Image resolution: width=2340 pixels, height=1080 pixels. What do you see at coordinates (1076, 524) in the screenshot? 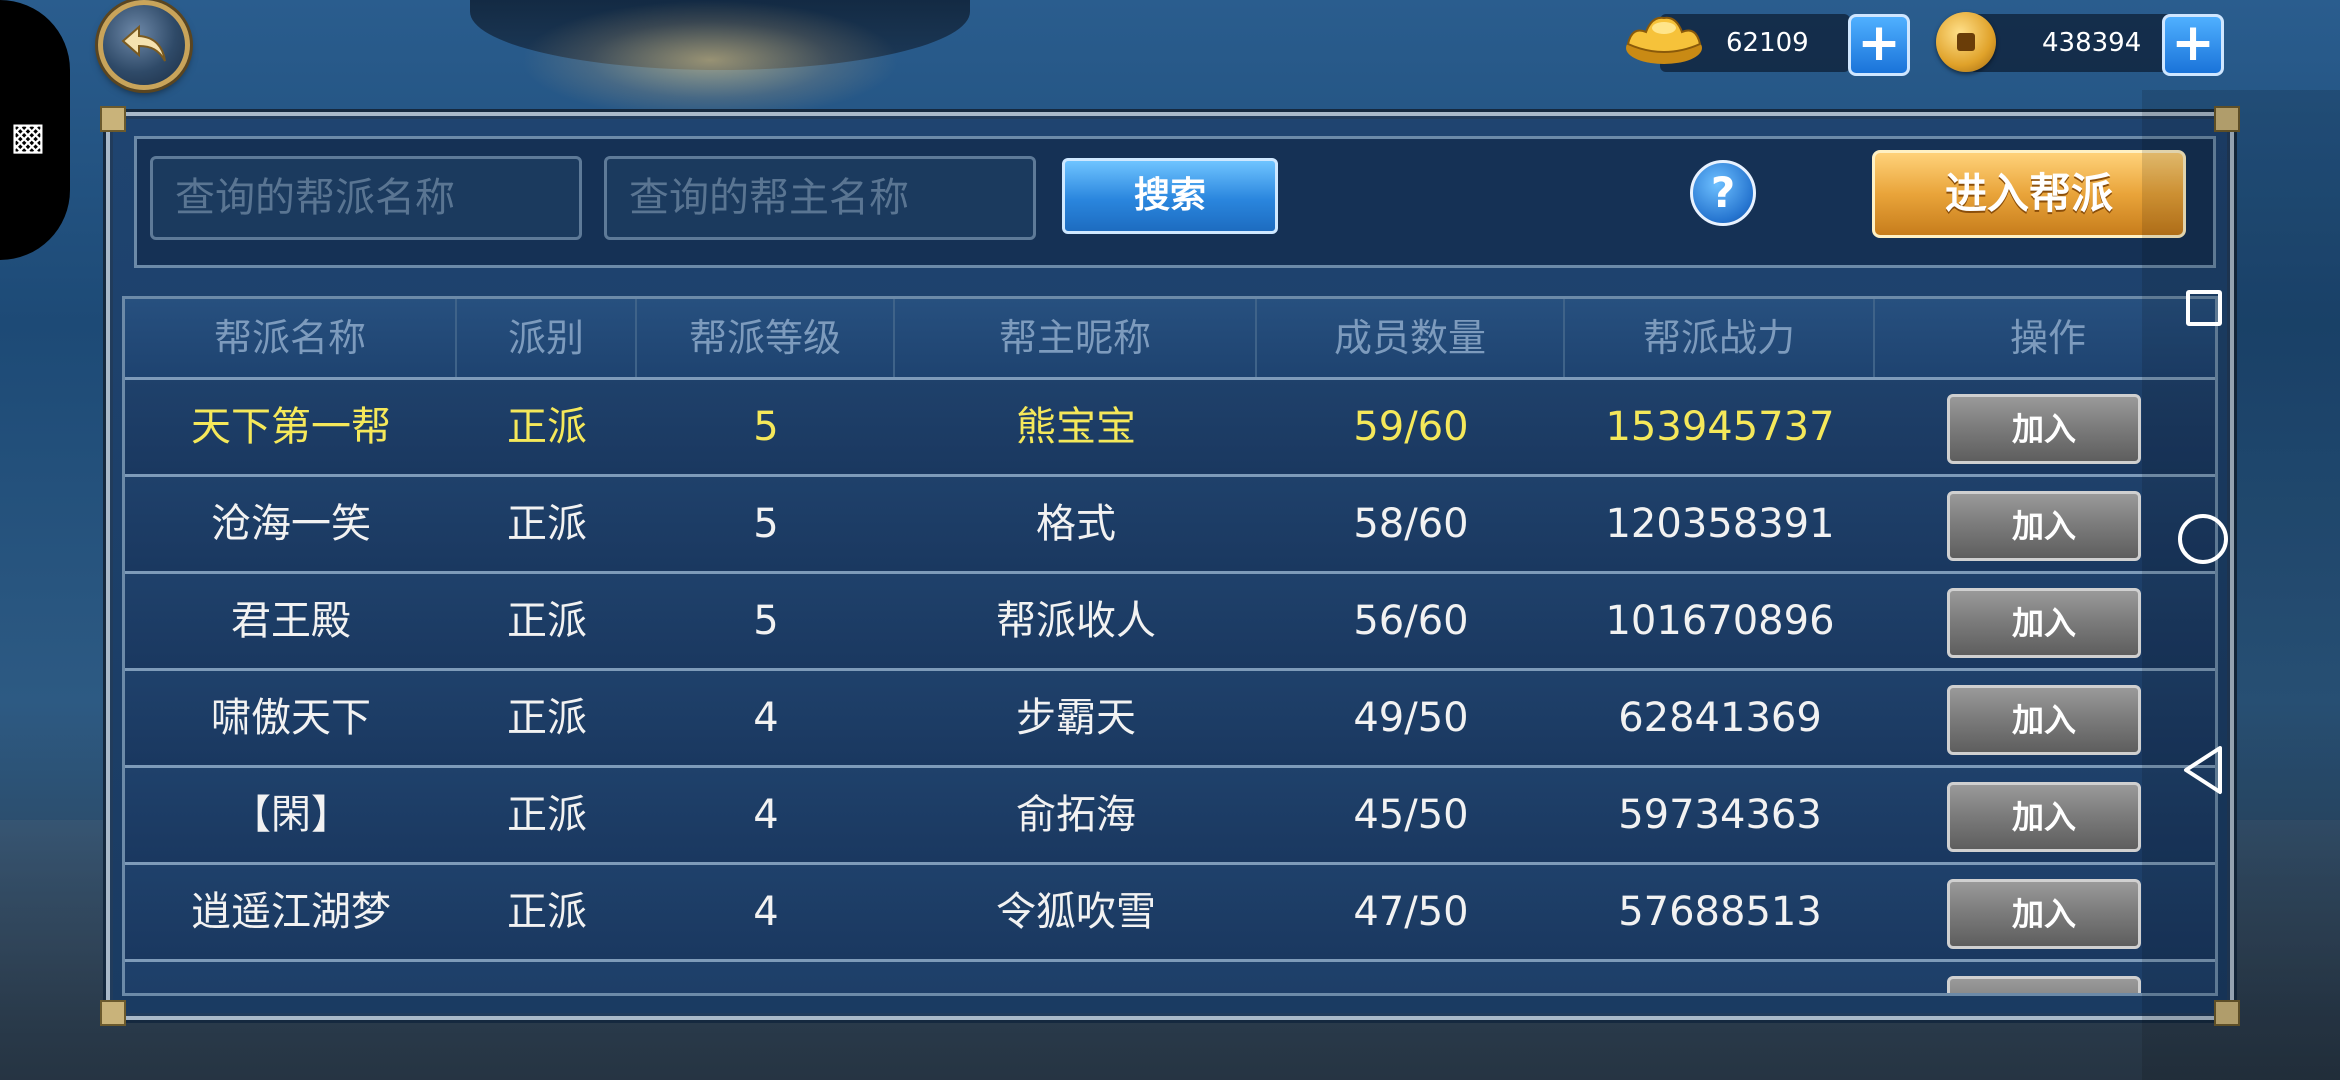
I see `leader-cell: 格式` at bounding box center [1076, 524].